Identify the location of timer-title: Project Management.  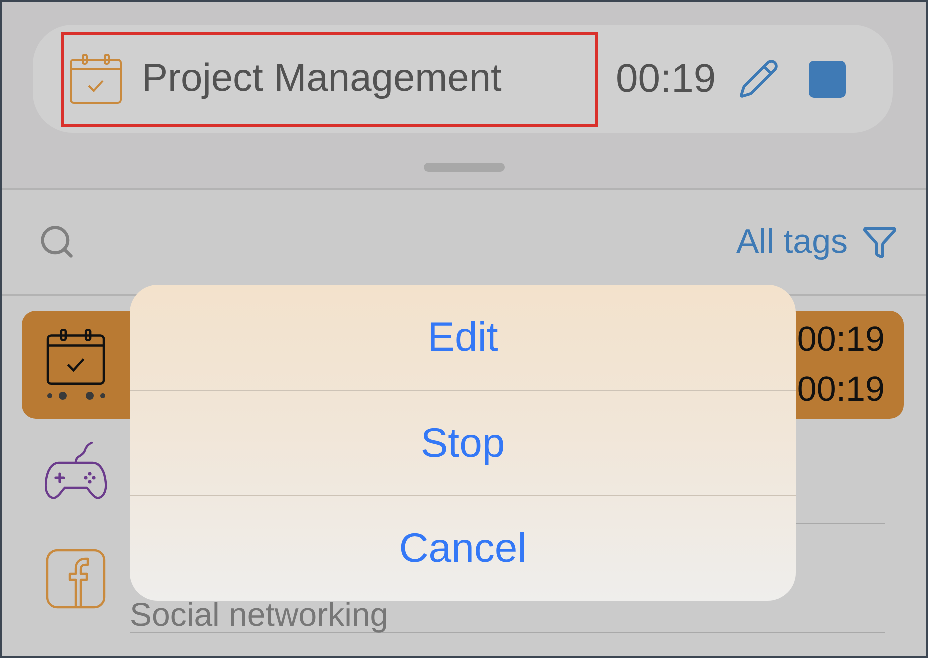
(322, 79).